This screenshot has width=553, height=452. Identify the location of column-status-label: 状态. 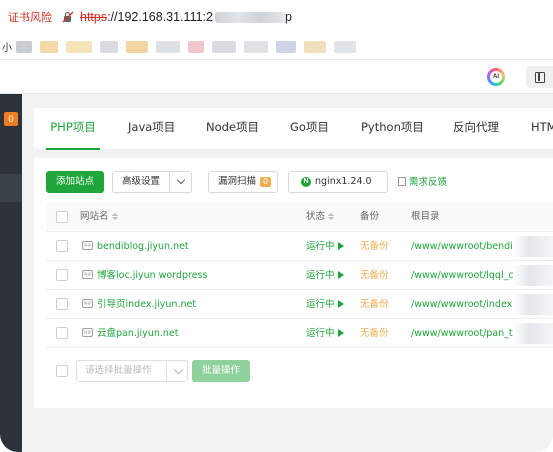
(316, 216).